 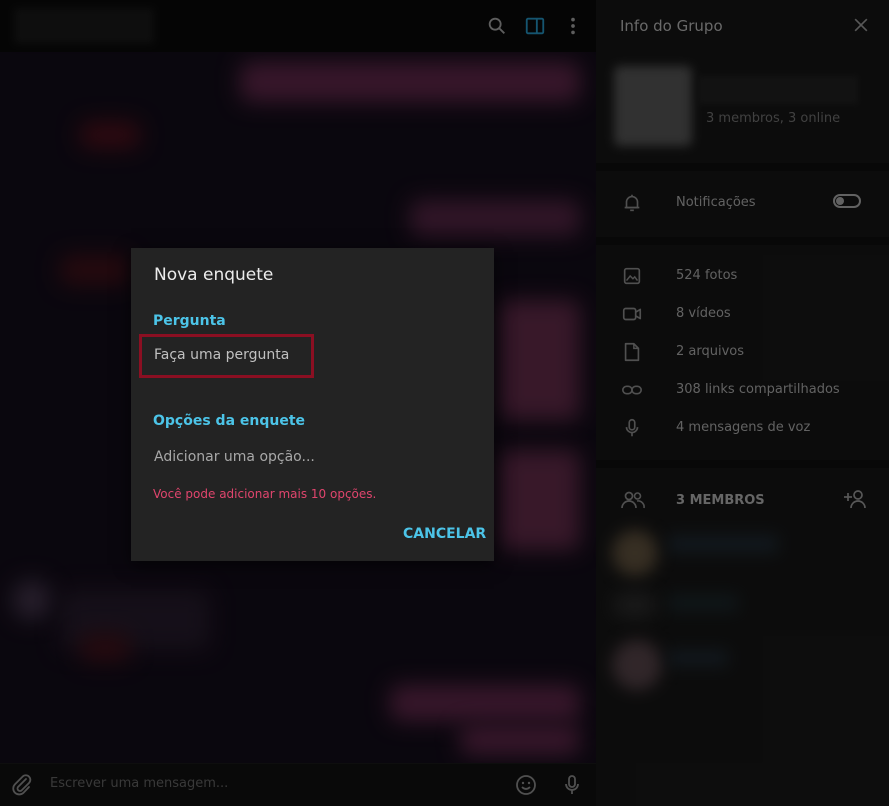 What do you see at coordinates (304, 457) in the screenshot?
I see `option-input` at bounding box center [304, 457].